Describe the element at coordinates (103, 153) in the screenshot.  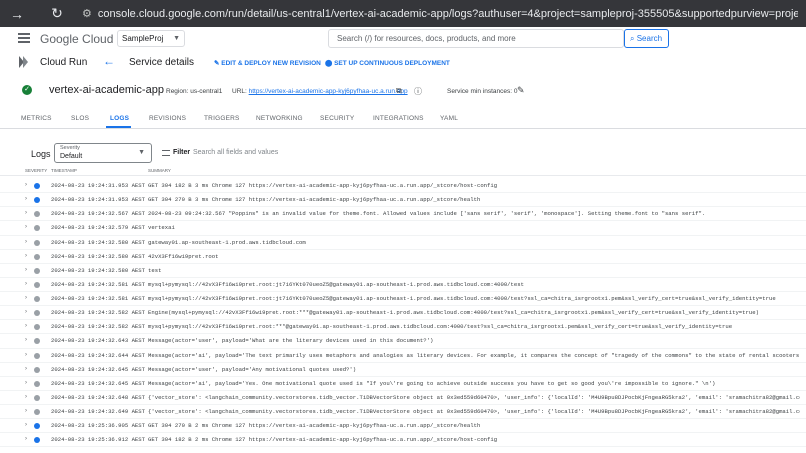
I see `severity-select: Severity Default ▼` at that location.